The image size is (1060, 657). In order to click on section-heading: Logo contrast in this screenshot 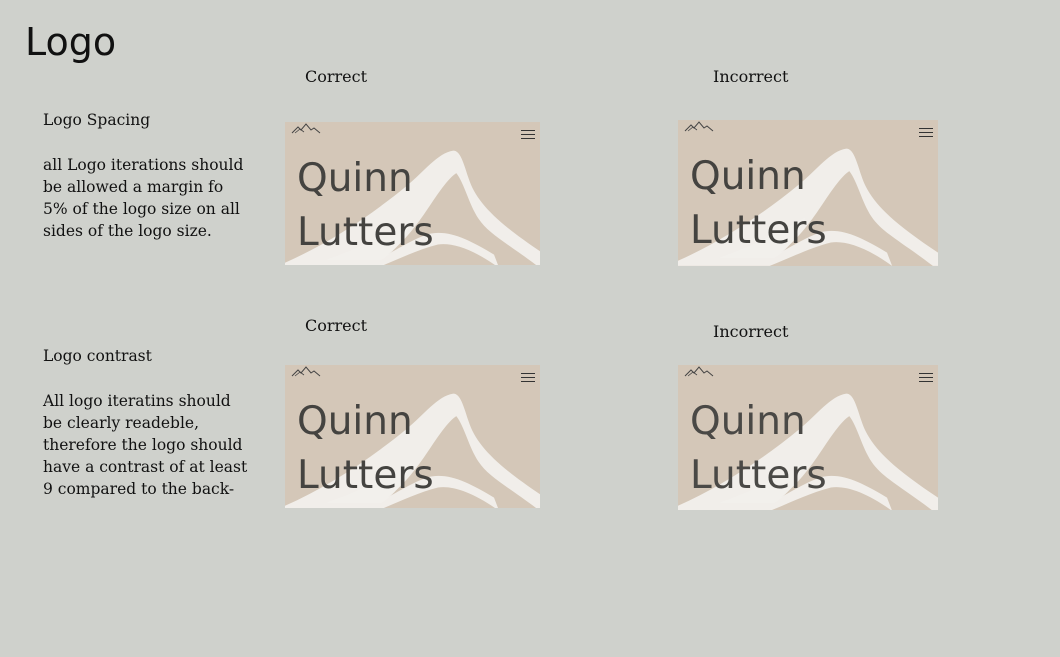, I will do `click(97, 356)`.